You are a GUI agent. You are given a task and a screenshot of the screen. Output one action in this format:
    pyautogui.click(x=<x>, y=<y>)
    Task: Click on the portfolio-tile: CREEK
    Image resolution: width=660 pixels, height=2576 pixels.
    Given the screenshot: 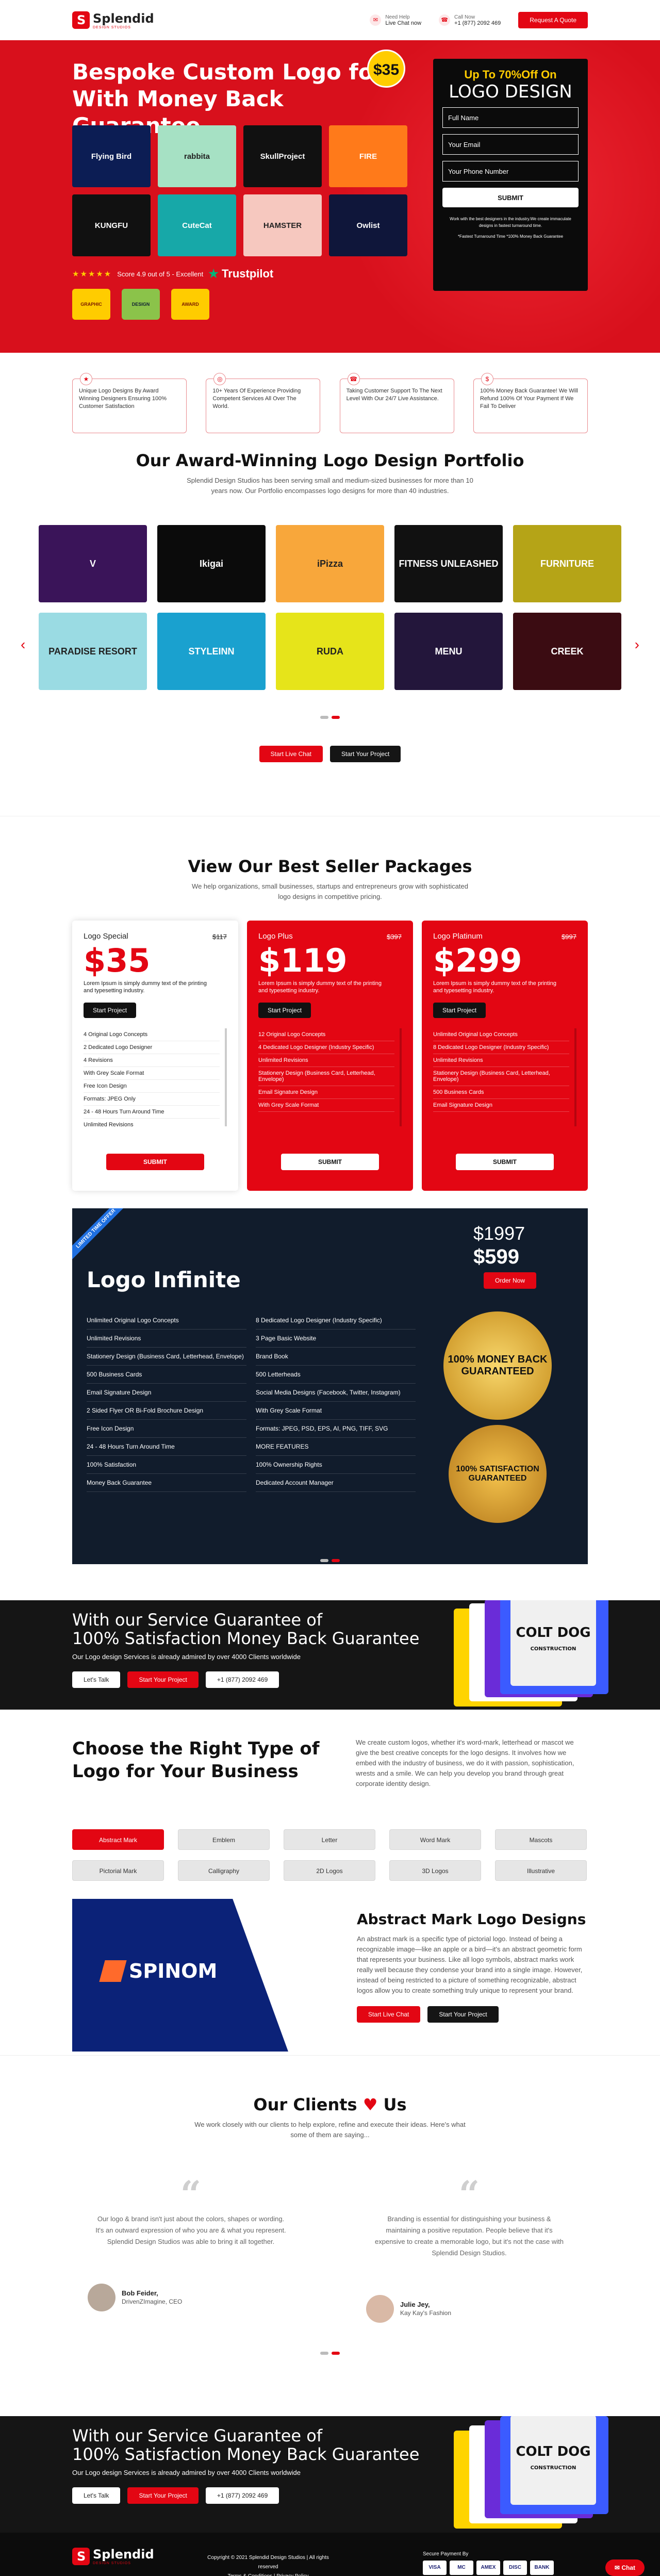 What is the action you would take?
    pyautogui.click(x=567, y=651)
    